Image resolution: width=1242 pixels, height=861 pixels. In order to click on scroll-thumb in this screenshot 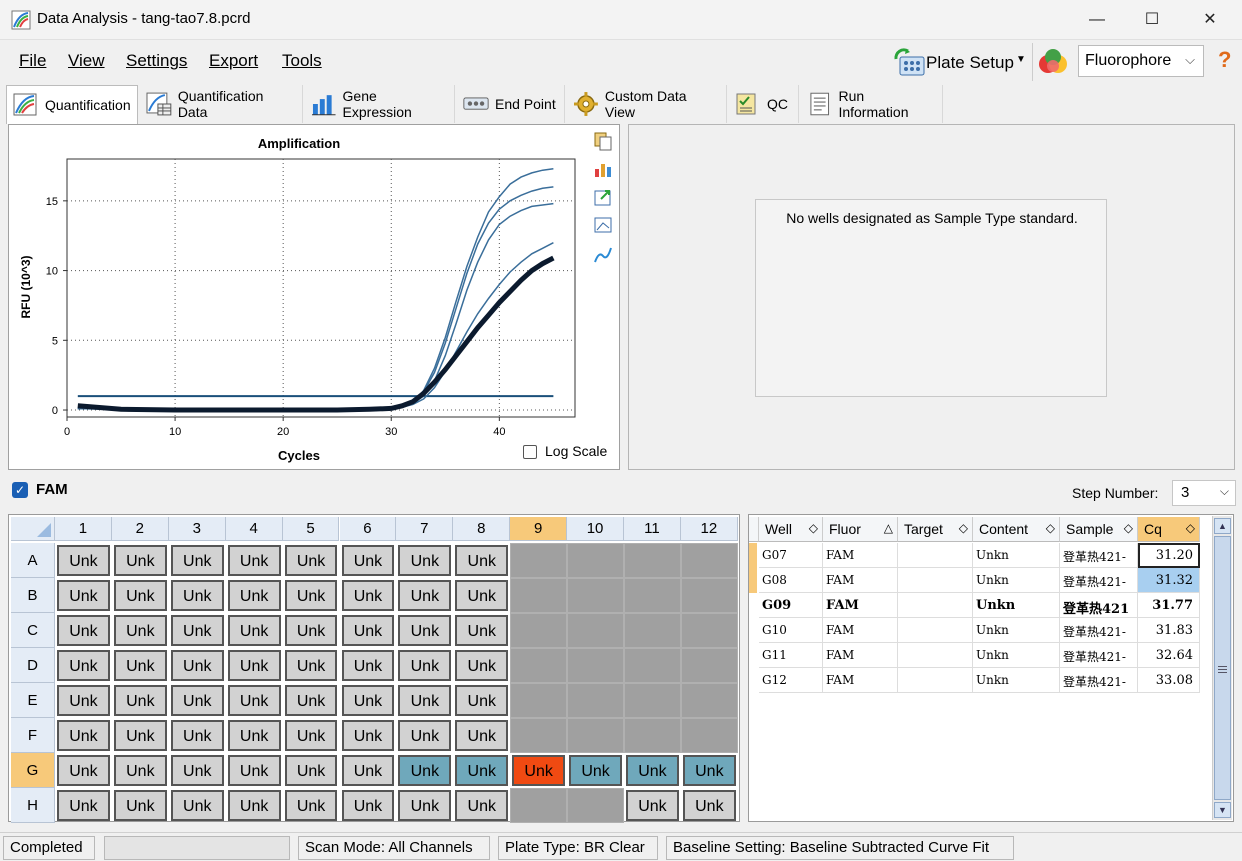, I will do `click(1222, 668)`.